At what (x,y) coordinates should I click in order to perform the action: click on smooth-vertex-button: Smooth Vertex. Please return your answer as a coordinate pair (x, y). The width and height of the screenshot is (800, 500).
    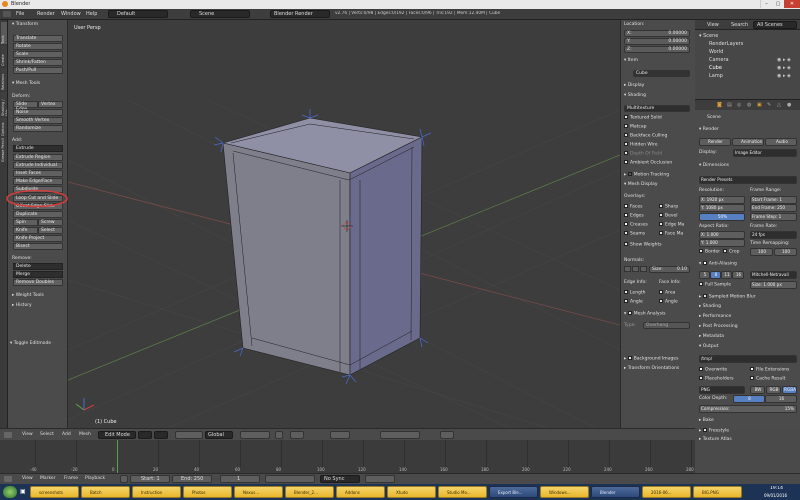
    Looking at the image, I should click on (38, 120).